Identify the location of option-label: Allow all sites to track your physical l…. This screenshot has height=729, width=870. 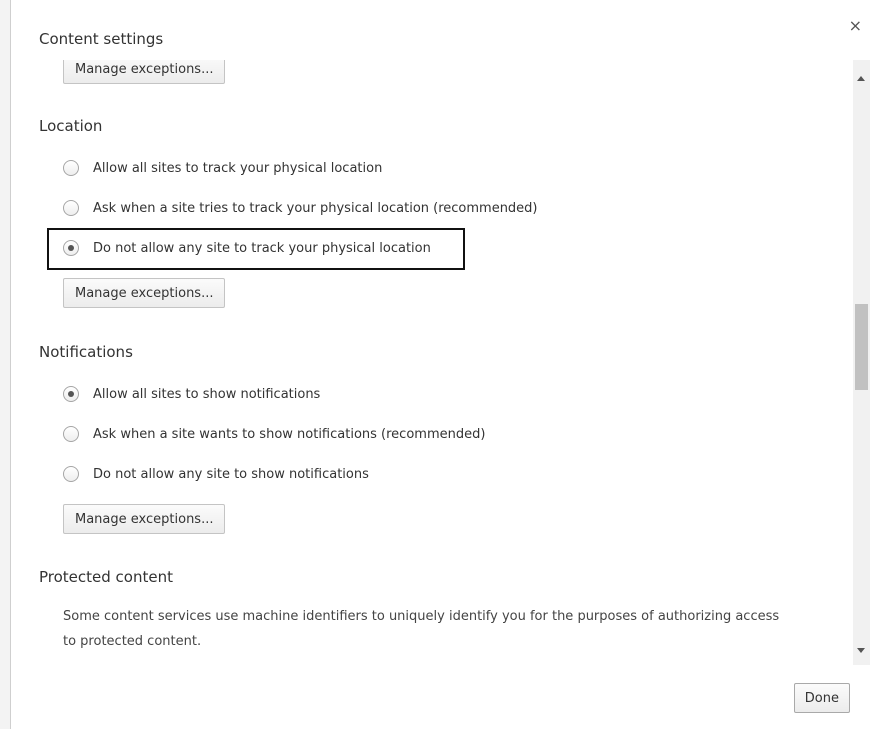
(238, 168).